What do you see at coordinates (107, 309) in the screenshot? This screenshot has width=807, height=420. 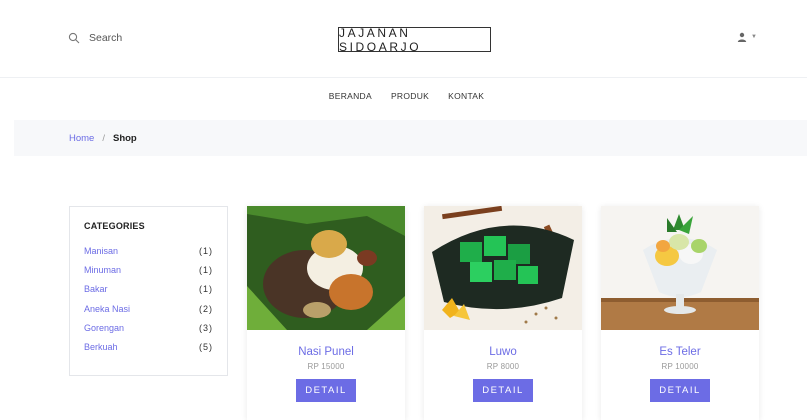 I see `category-name: Aneka Nasi` at bounding box center [107, 309].